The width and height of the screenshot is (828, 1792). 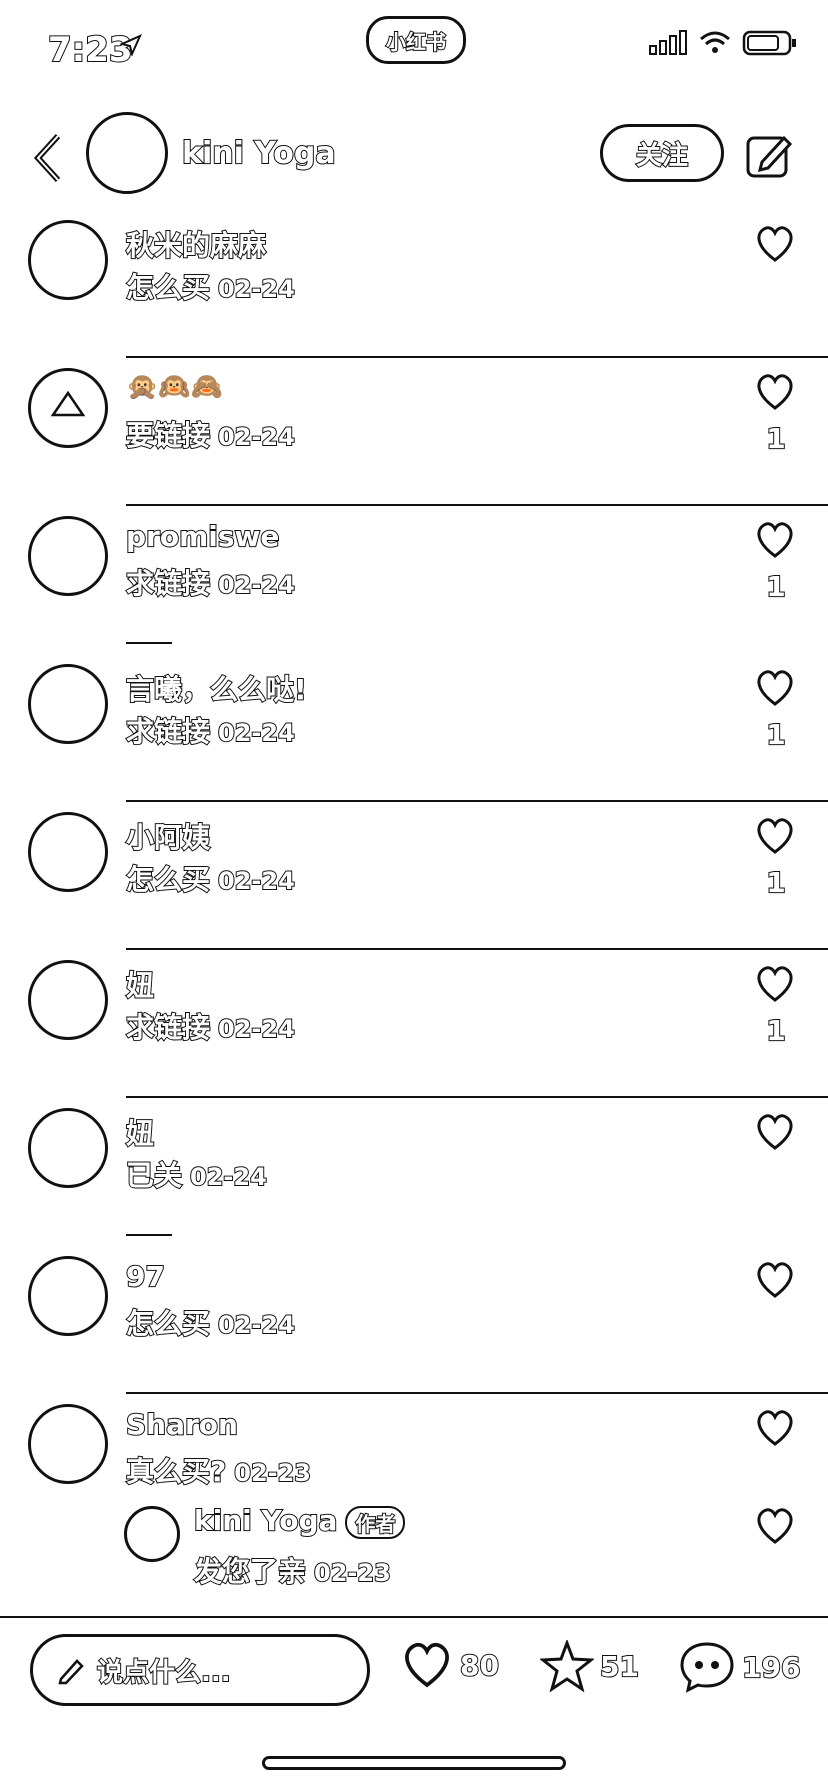 I want to click on location-icon, so click(x=131, y=45).